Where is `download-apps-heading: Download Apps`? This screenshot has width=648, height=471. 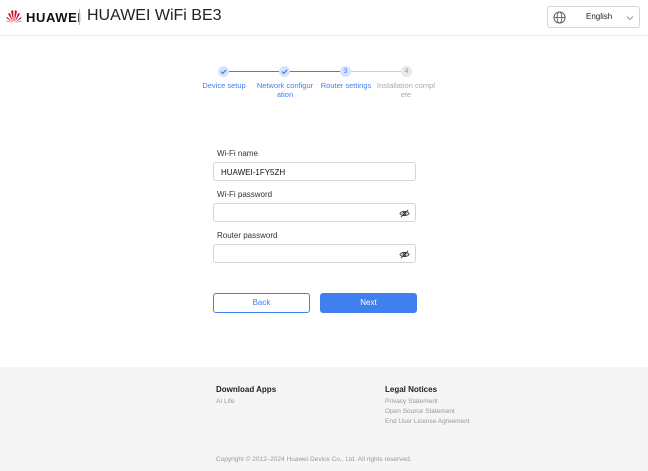
download-apps-heading: Download Apps is located at coordinates (246, 389).